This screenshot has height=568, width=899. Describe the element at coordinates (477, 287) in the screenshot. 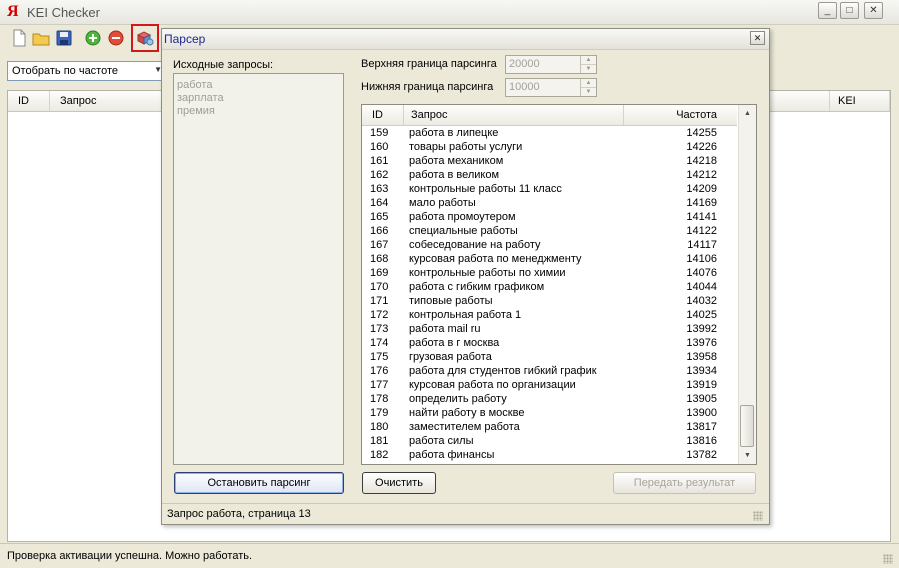

I see `cell-query: работа с гибким графиком` at that location.